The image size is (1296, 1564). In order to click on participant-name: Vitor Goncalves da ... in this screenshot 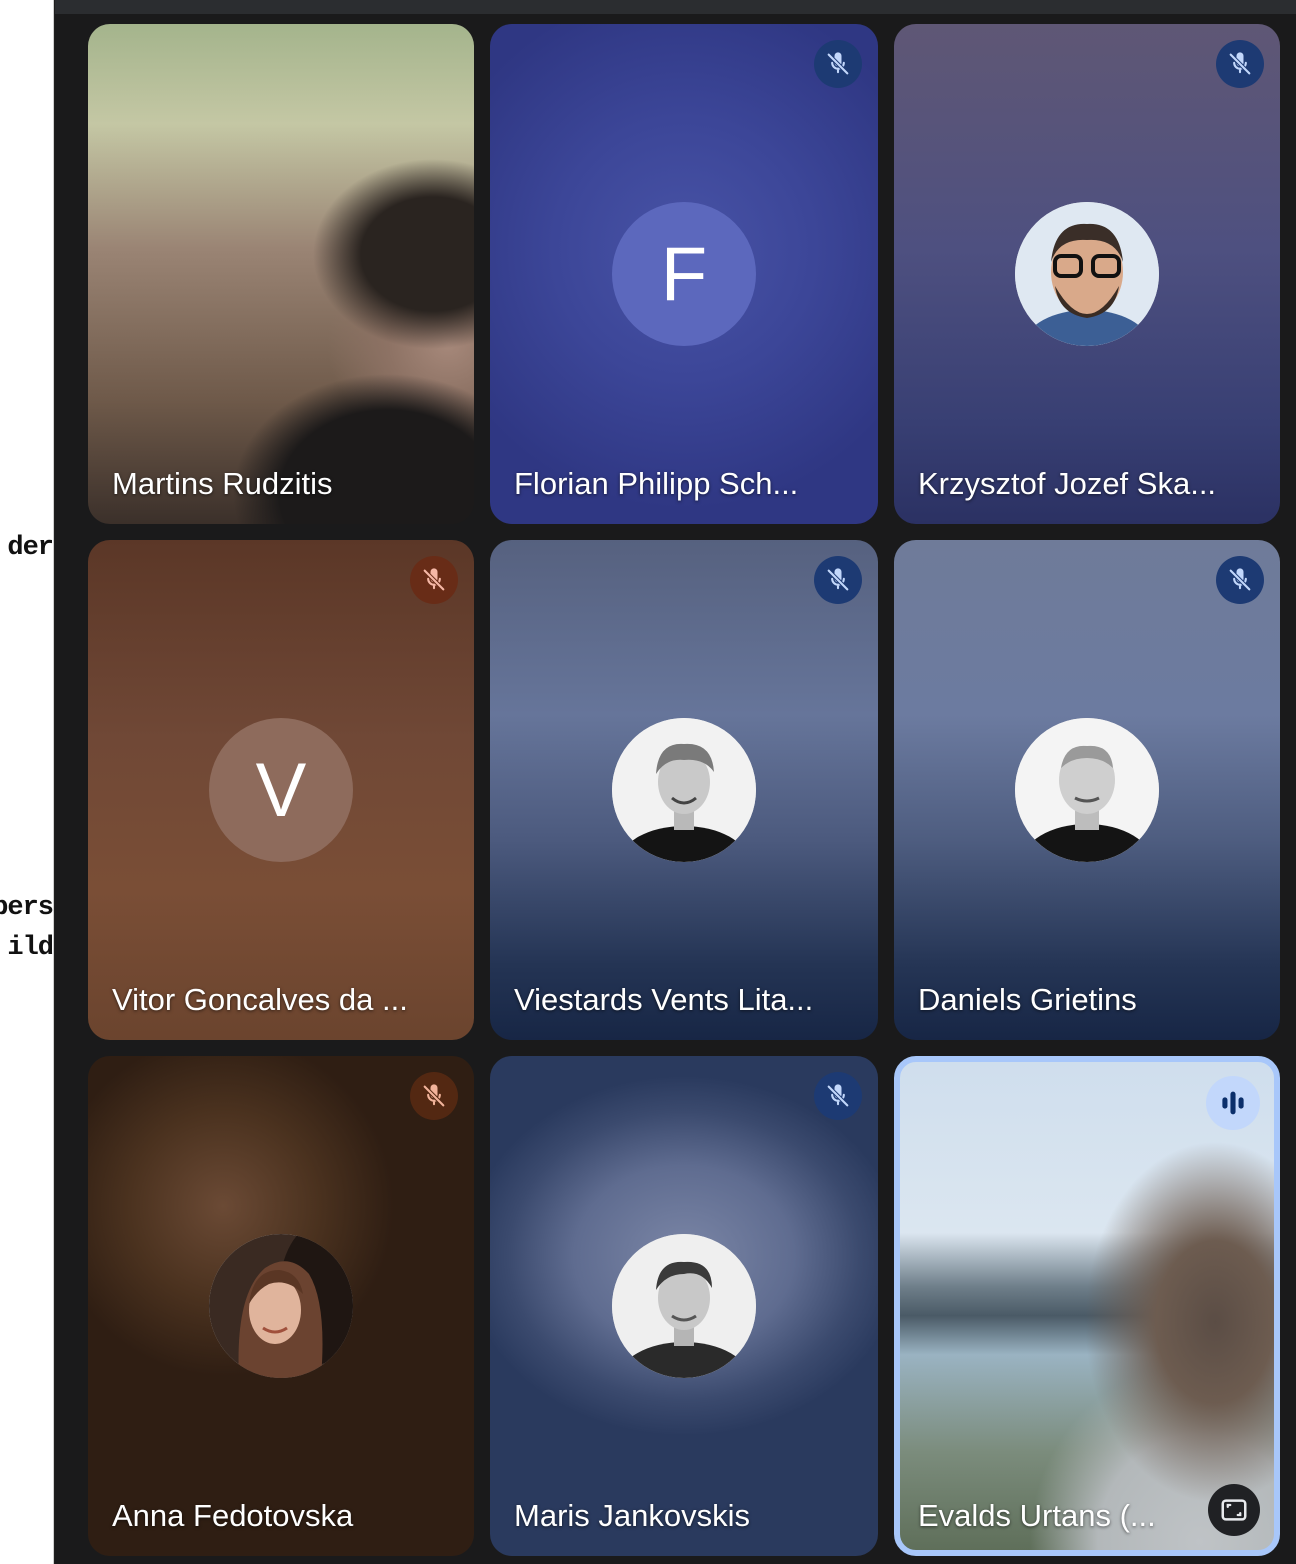, I will do `click(260, 999)`.